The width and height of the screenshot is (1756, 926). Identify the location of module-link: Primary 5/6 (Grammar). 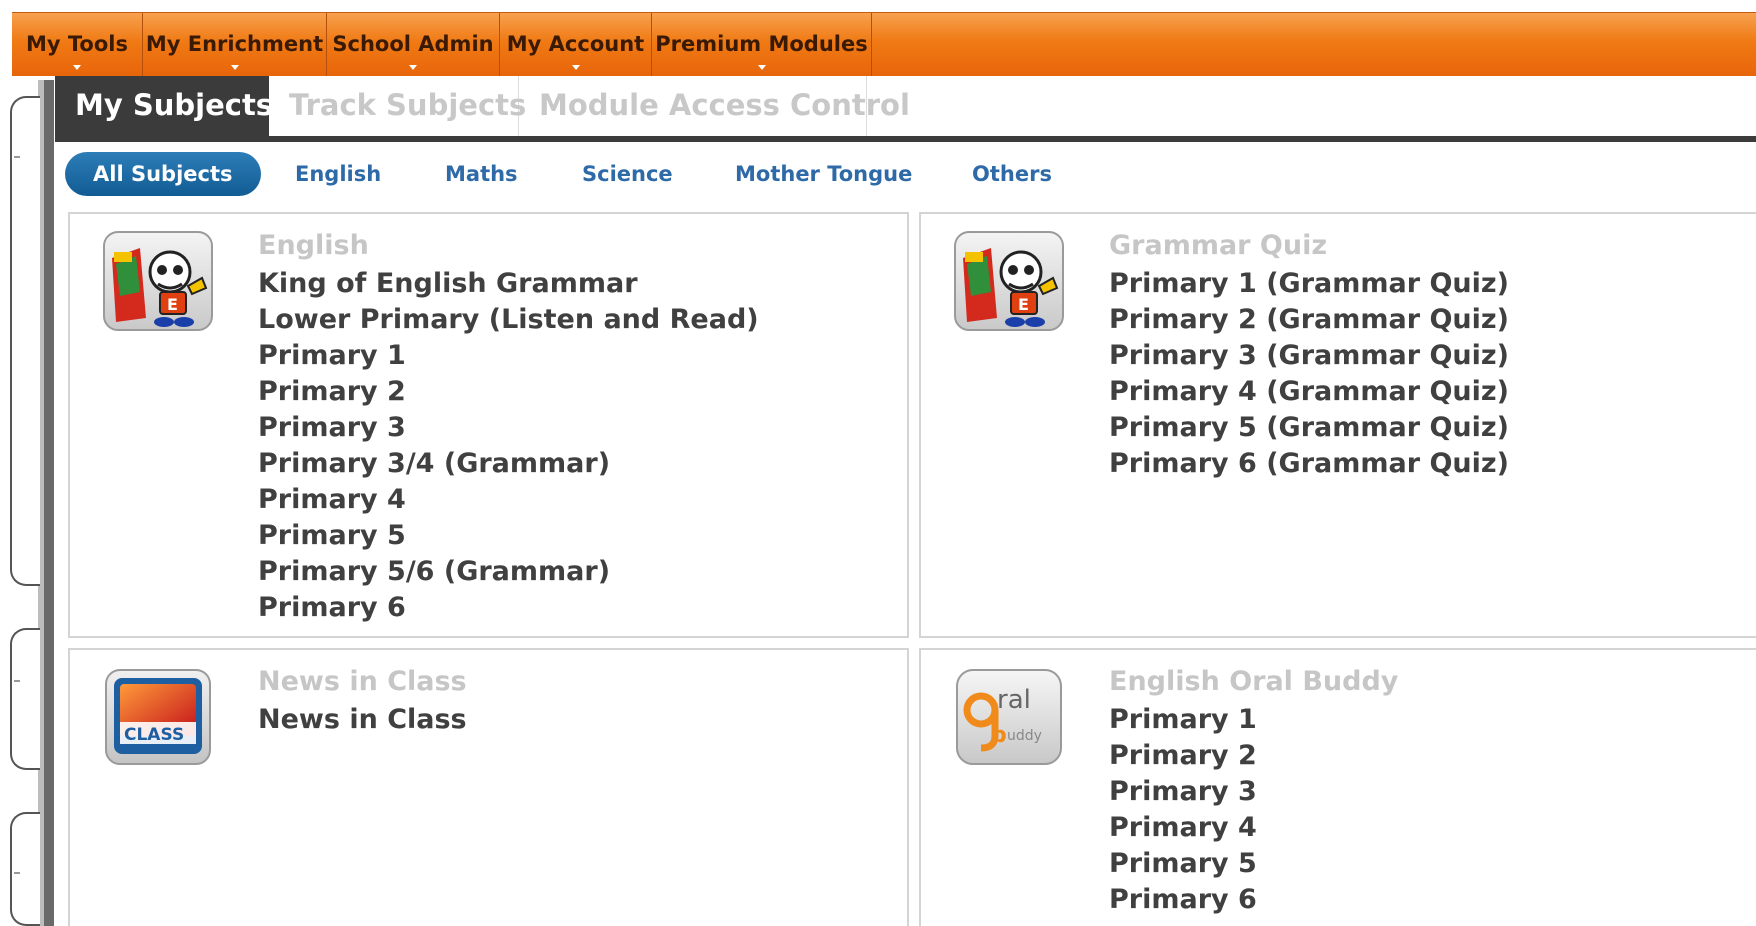
(572, 572).